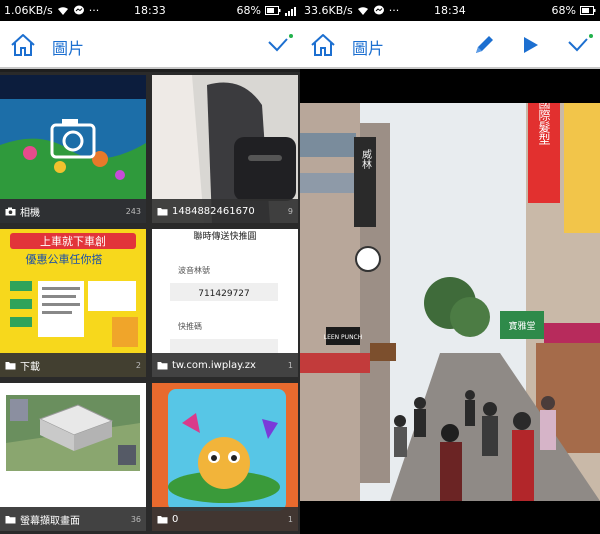 The height and width of the screenshot is (534, 600). I want to click on promo-title: 上車就下車創, so click(73, 241).